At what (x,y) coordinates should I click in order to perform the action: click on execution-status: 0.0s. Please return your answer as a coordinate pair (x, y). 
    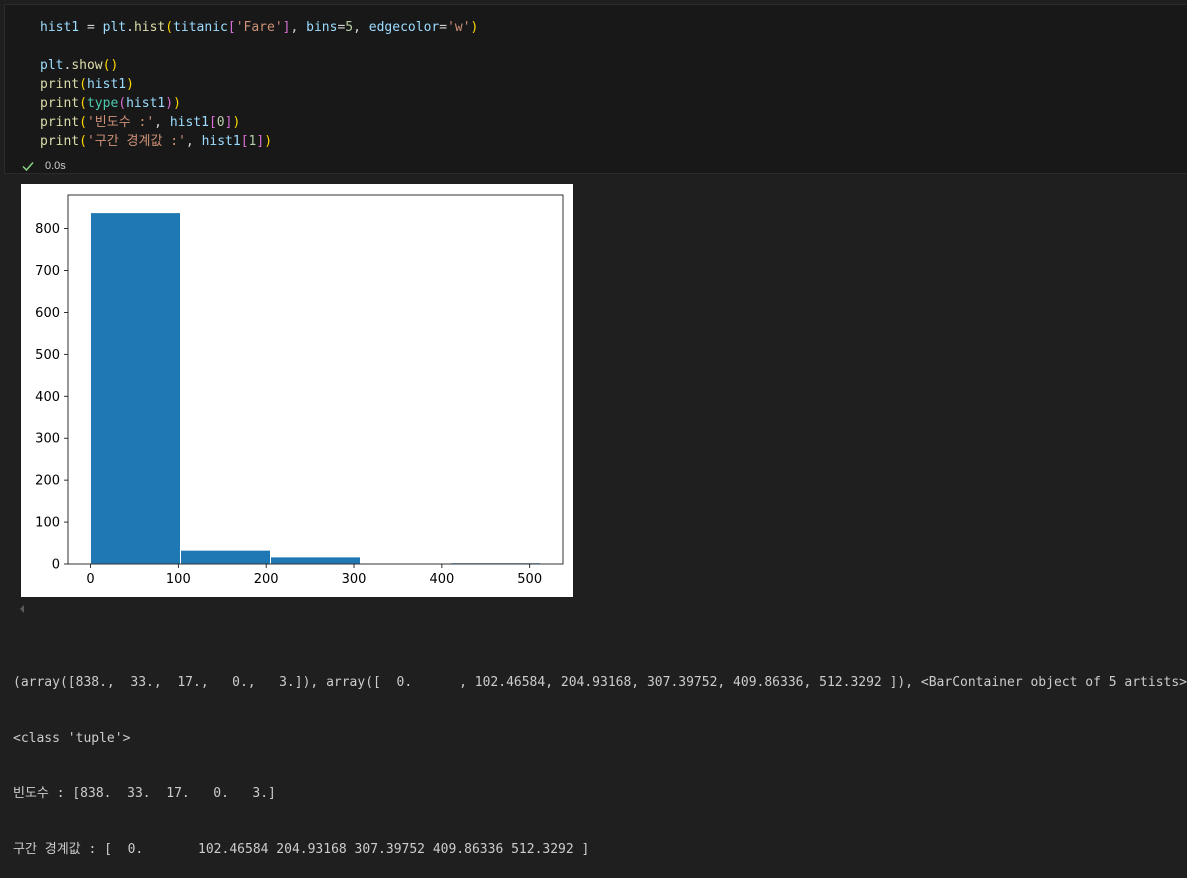
    Looking at the image, I should click on (43, 166).